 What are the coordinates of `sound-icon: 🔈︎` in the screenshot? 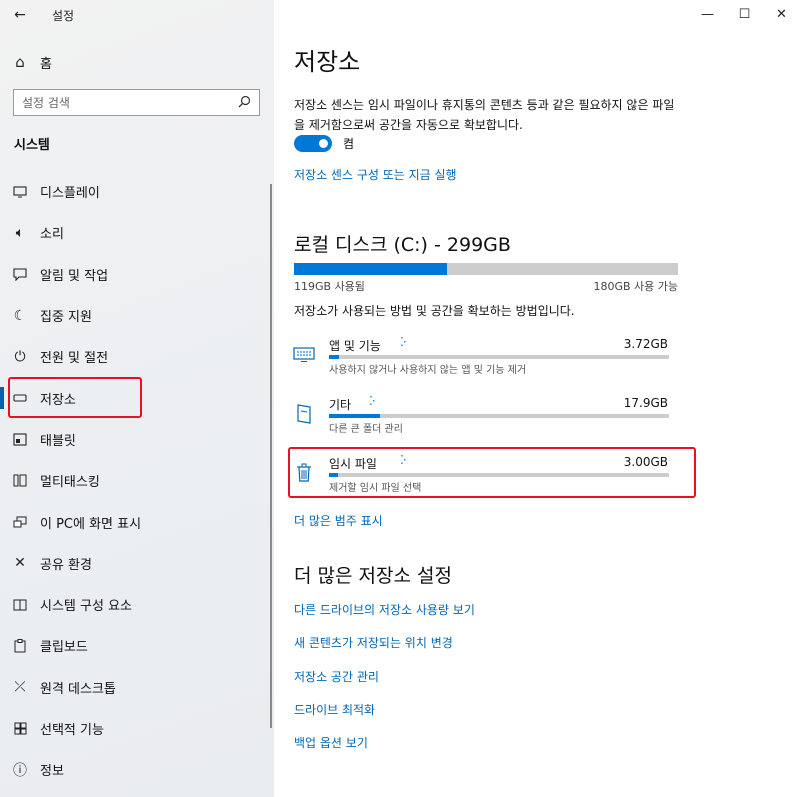 It's located at (20, 232).